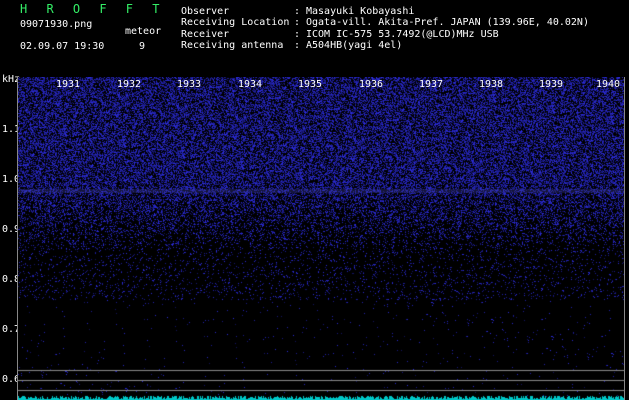 This screenshot has width=629, height=400. Describe the element at coordinates (297, 45) in the screenshot. I see `meta-antenna-colon: :` at that location.